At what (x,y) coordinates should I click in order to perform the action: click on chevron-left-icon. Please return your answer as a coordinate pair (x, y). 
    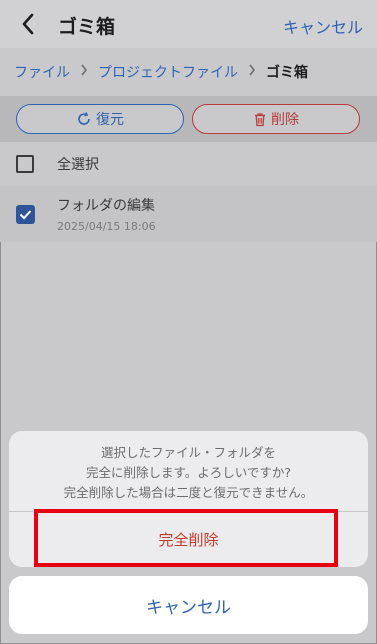
    Looking at the image, I should click on (28, 24).